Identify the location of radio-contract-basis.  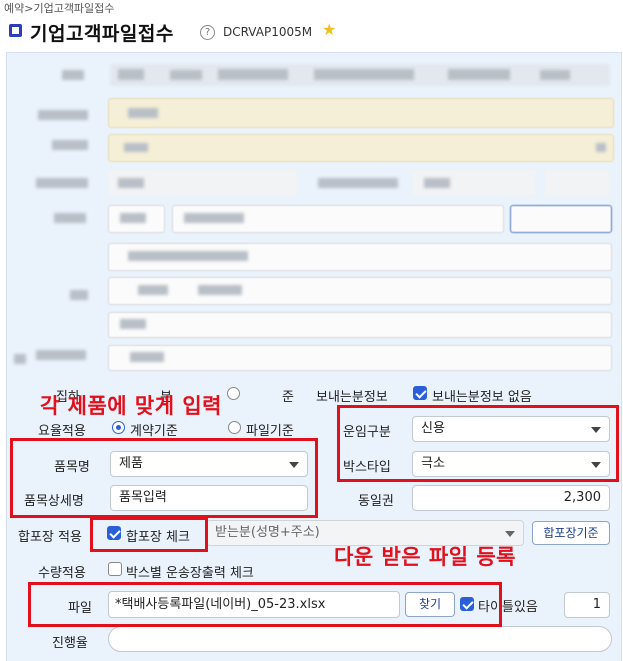
(118, 427).